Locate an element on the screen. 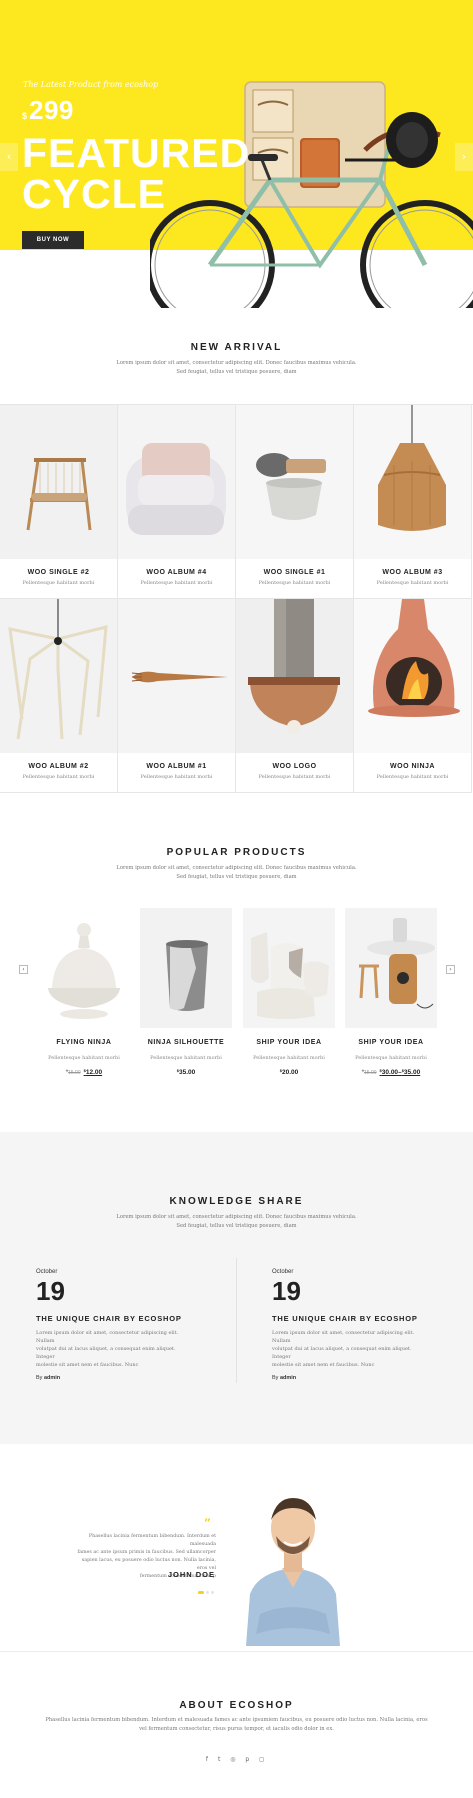 This screenshot has height=1798, width=473. popular-prev-arrow-icon: ‹ is located at coordinates (23, 969).